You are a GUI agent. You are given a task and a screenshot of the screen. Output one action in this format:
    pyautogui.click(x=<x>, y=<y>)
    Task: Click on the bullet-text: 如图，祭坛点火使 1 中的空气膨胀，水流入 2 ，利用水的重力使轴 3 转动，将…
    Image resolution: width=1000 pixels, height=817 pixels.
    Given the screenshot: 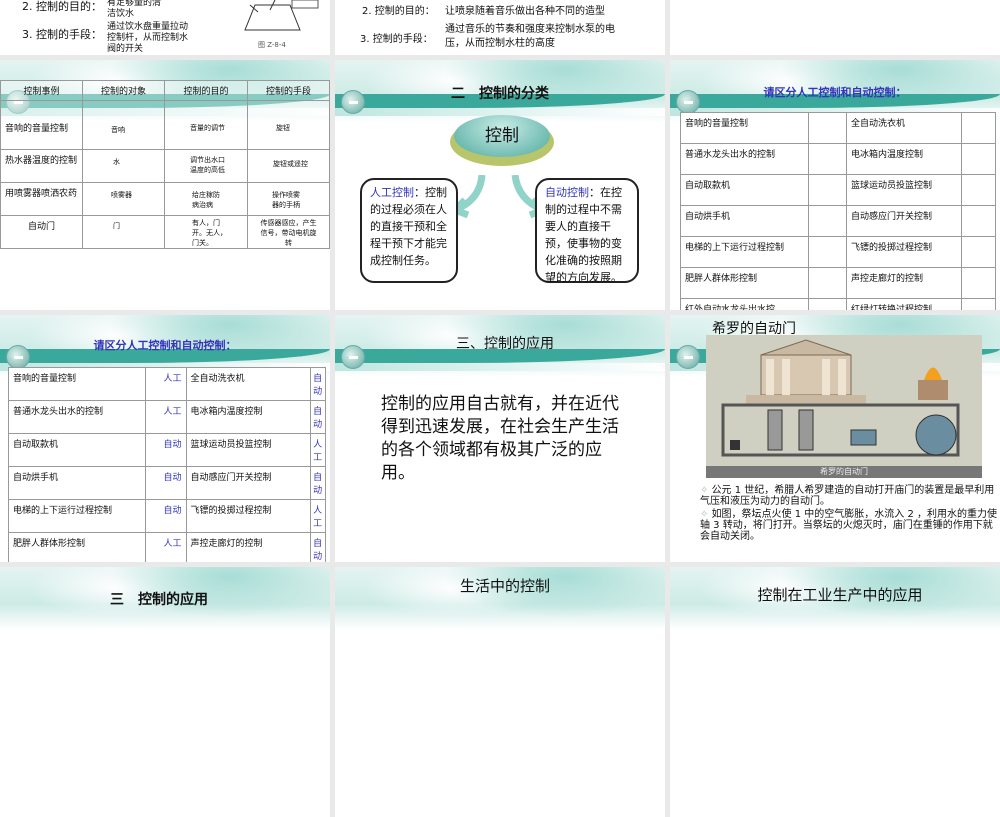 What is the action you would take?
    pyautogui.click(x=849, y=525)
    